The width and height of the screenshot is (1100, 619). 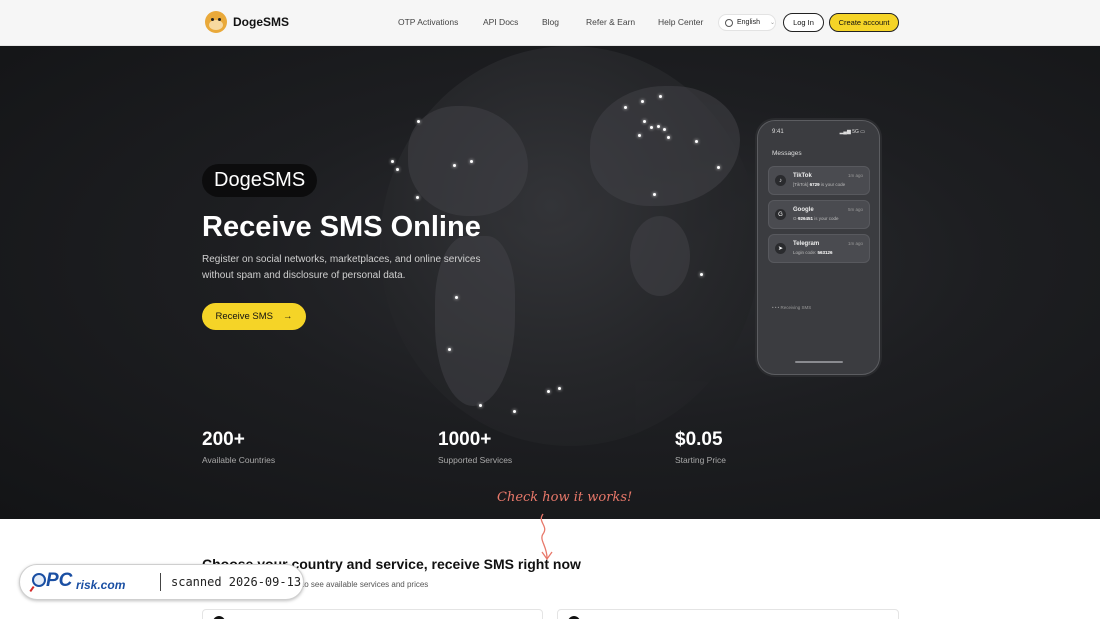 I want to click on nav-otp-activations: OTP Activations, so click(x=428, y=22).